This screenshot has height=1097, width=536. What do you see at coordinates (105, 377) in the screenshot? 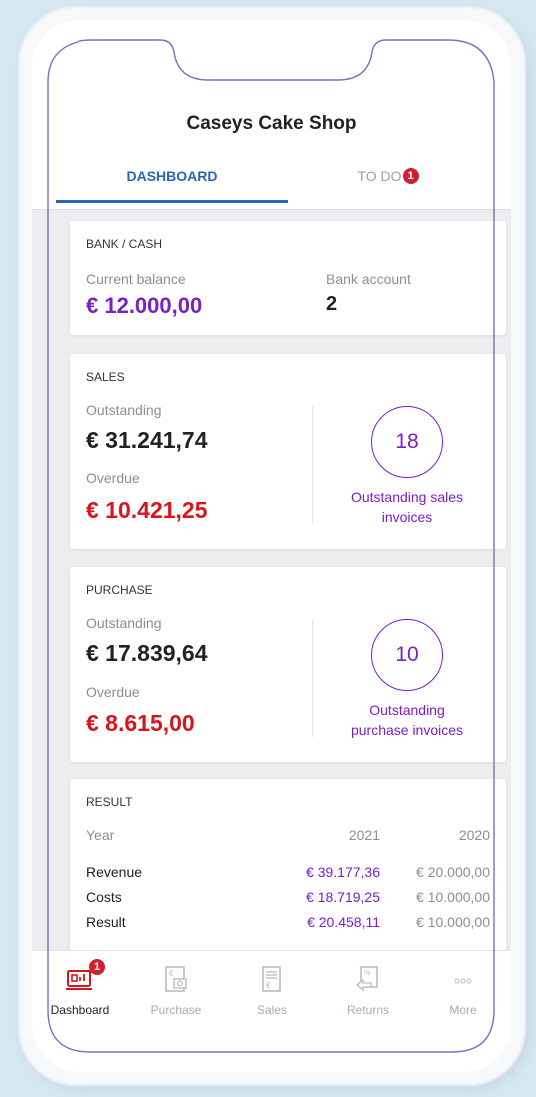
I see `sales-title: SALES` at bounding box center [105, 377].